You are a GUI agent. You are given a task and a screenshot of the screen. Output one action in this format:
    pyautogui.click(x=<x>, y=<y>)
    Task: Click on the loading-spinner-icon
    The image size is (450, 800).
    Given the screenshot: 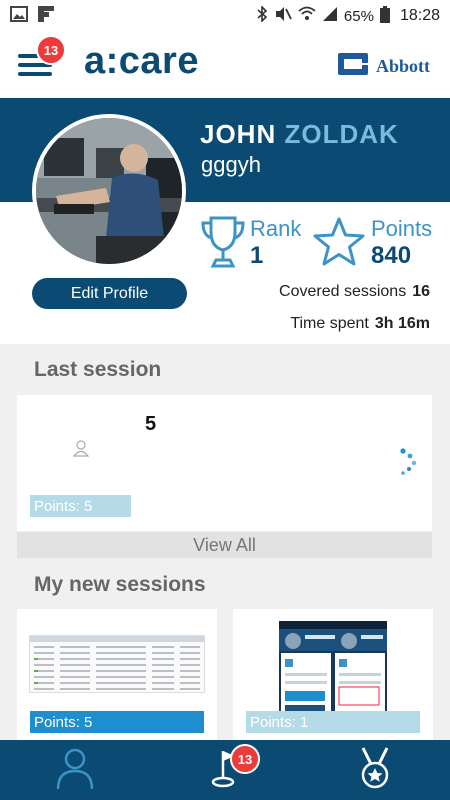 What is the action you would take?
    pyautogui.click(x=410, y=462)
    